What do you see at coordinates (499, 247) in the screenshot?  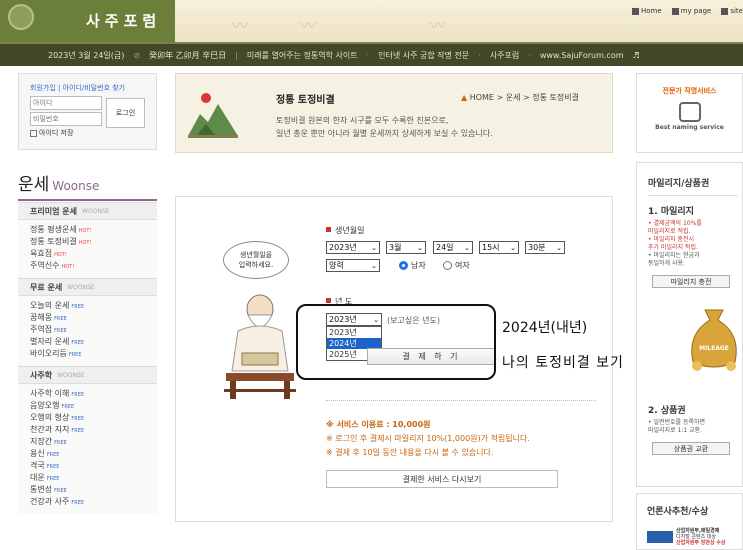 I see `birth-hour-select: 15시 ⌄` at bounding box center [499, 247].